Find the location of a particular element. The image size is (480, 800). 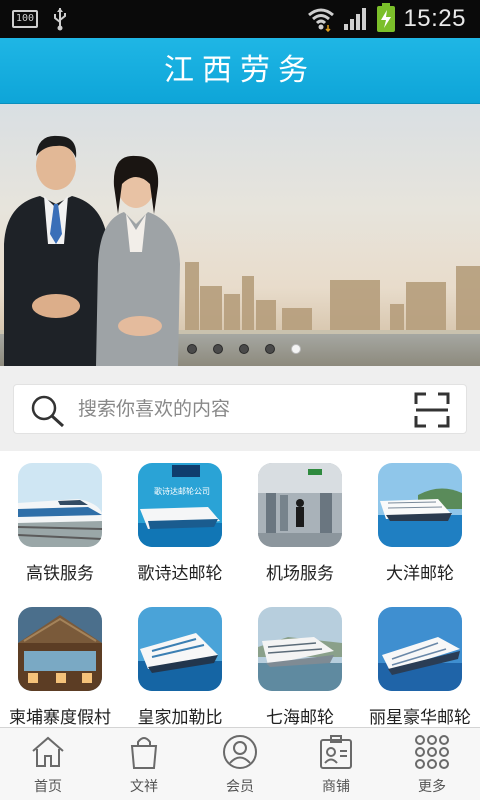

nav-item-shop: 商铺 is located at coordinates (336, 764).